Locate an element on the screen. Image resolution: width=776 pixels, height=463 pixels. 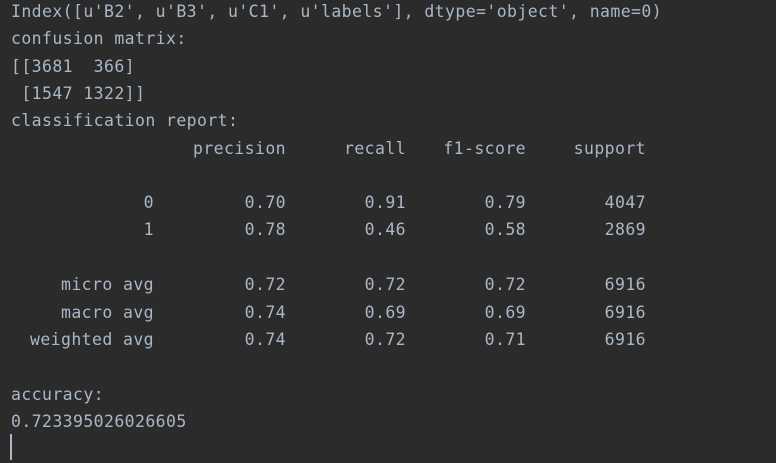
matrix-row-2: [1547 1322]] is located at coordinates (78, 93).